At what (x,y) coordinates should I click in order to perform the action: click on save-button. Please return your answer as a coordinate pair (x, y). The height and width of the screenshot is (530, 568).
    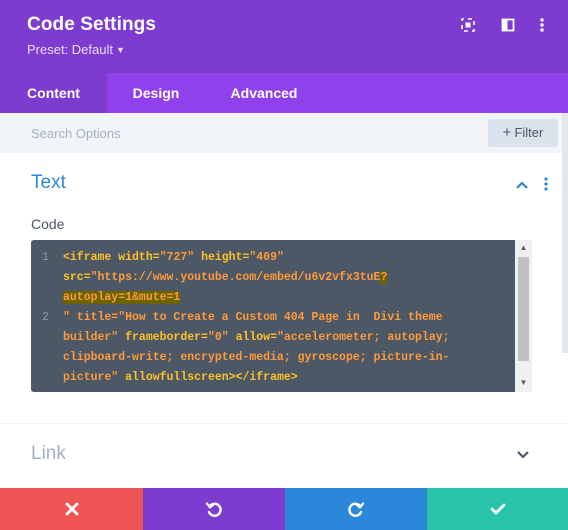
    Looking at the image, I should click on (497, 509).